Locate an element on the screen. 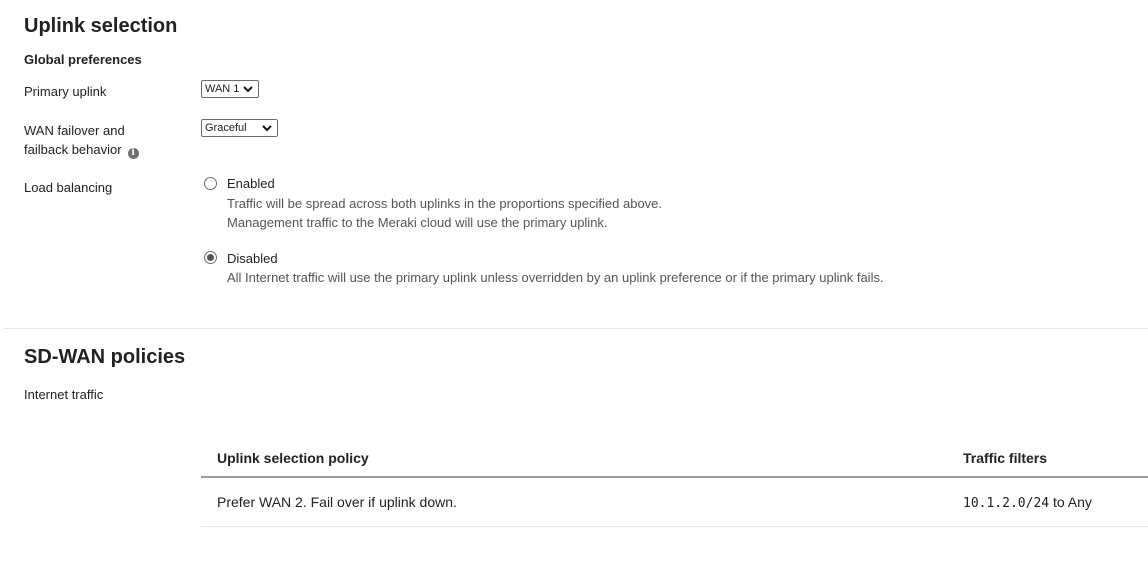 The width and height of the screenshot is (1148, 564). filter-subnet: 10.1.2.0/24 is located at coordinates (1006, 503).